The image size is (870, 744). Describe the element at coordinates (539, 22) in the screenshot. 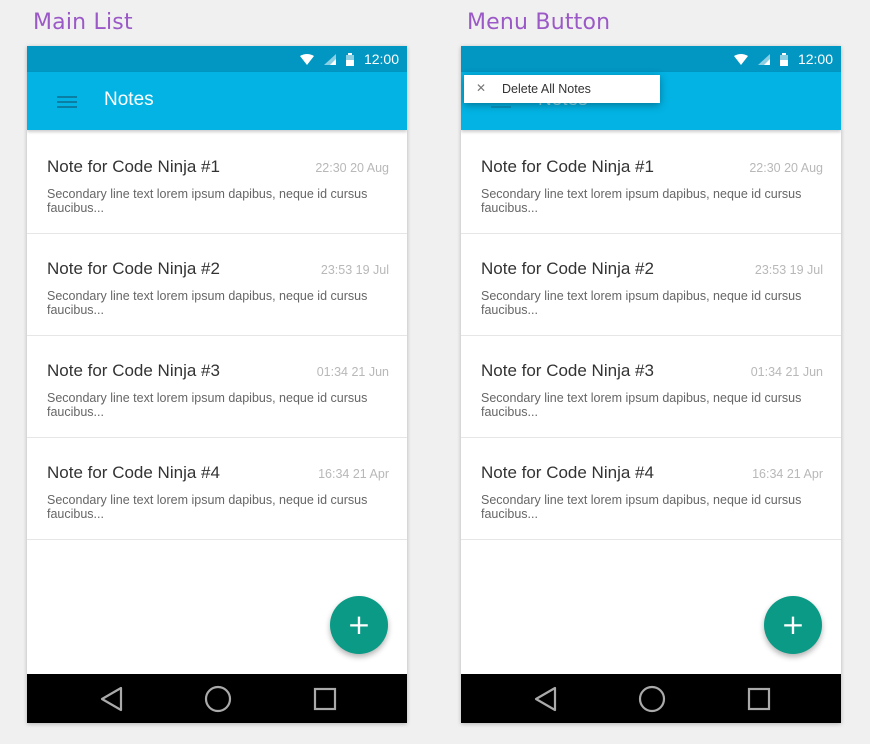

I see `panel-title-menu-button: Menu Button` at that location.